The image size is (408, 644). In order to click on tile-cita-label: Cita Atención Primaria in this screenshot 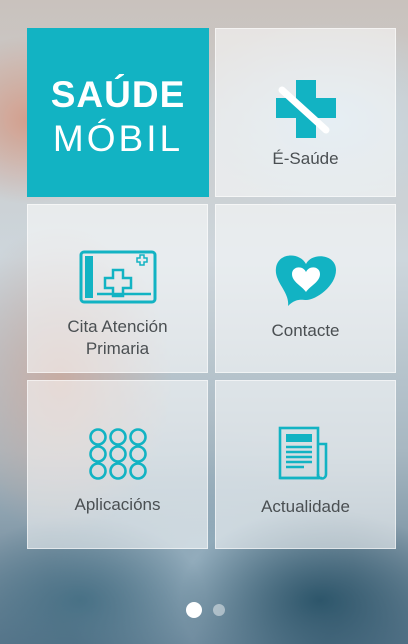, I will do `click(117, 337)`.